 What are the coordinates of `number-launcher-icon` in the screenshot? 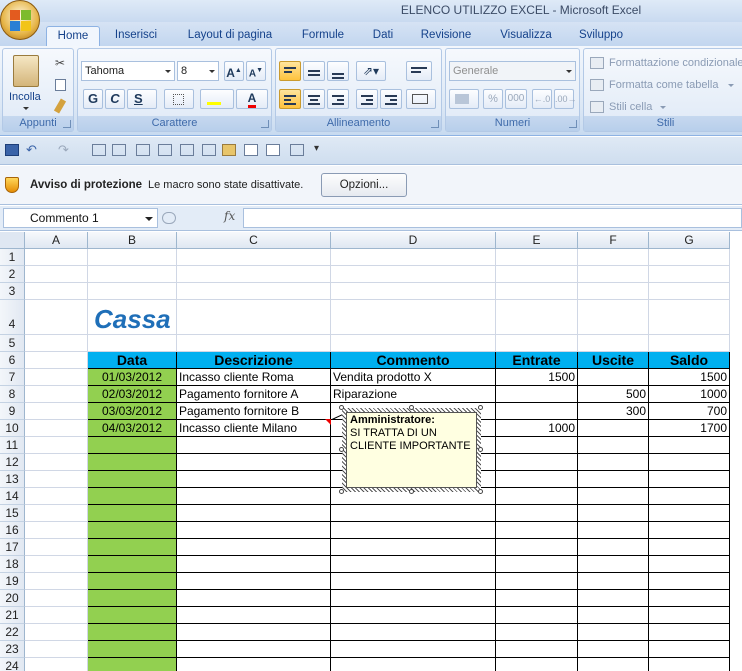 It's located at (573, 124).